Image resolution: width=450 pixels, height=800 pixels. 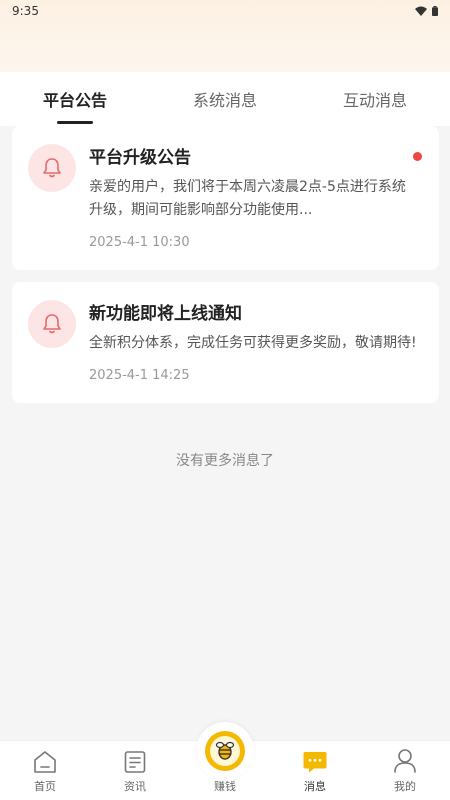 I want to click on nav-messages-label: 消息, so click(x=315, y=786).